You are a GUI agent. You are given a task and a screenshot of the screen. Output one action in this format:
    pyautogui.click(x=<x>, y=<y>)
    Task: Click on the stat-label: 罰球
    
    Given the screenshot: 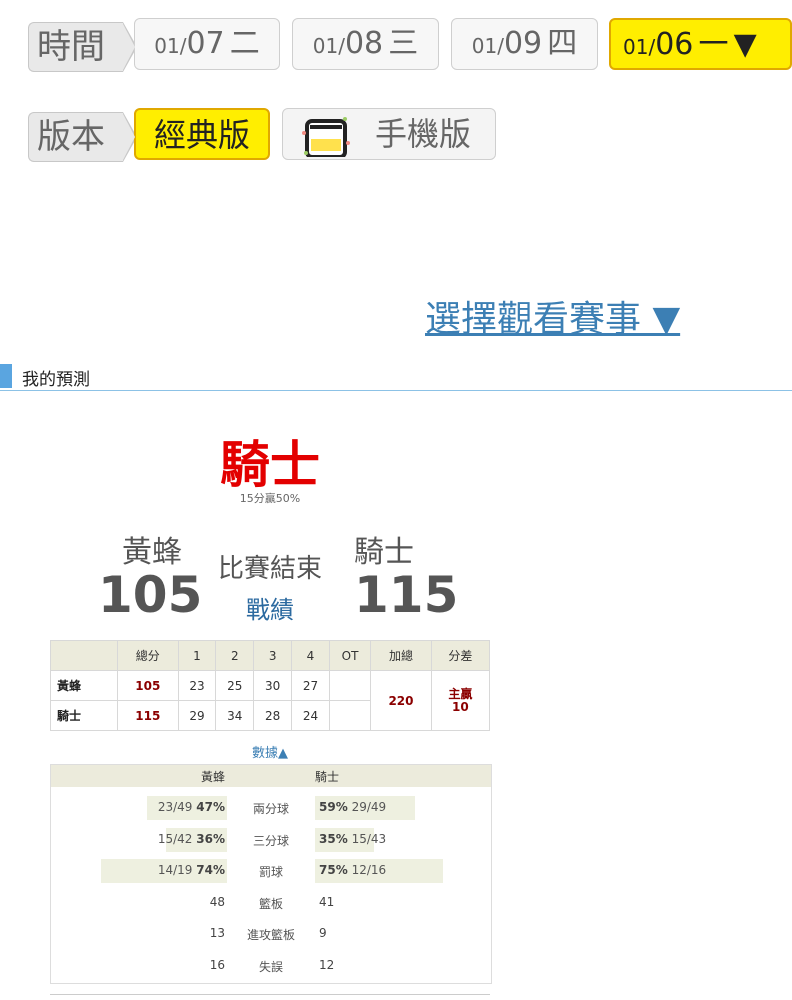 What is the action you would take?
    pyautogui.click(x=270, y=872)
    